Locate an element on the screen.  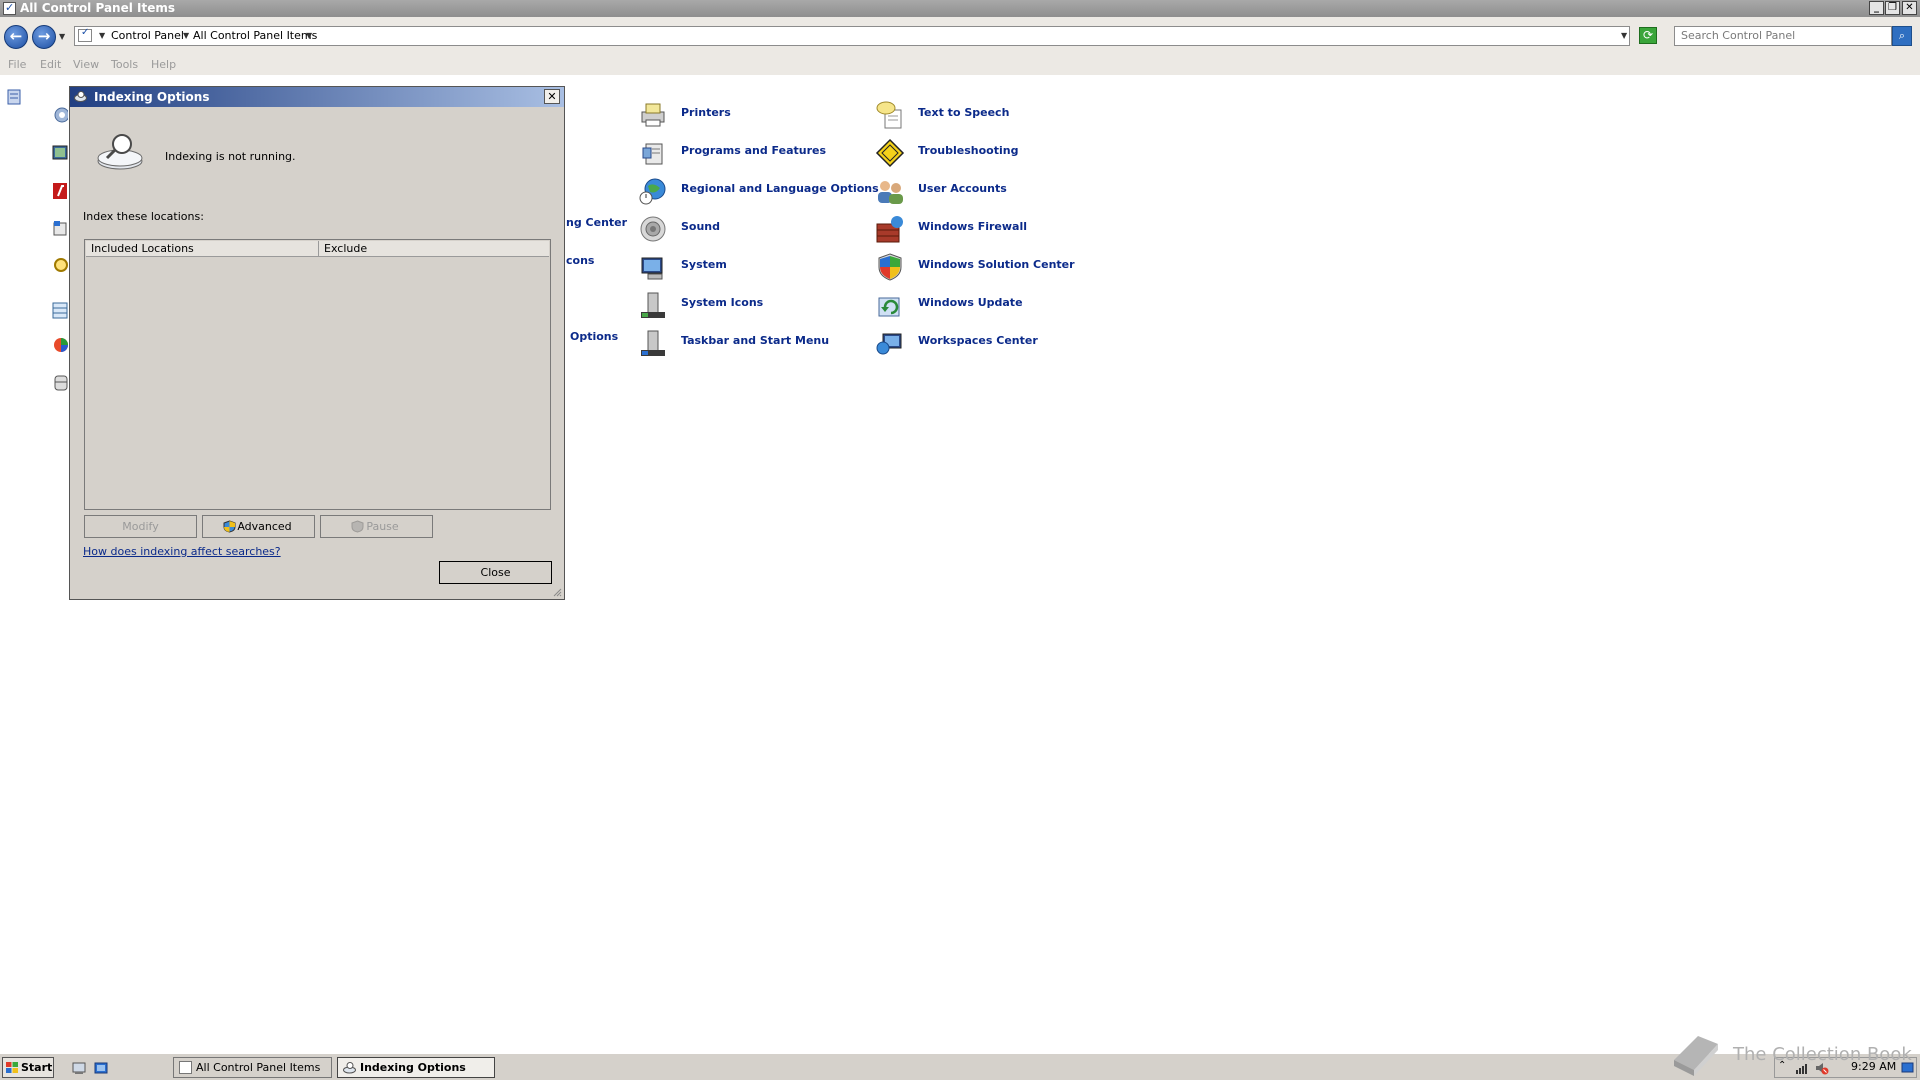
locations-list: Included Locations Exclude is located at coordinates (317, 374).